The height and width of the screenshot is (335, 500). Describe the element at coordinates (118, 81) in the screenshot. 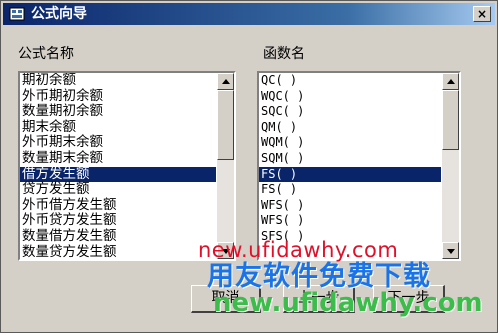

I see `list-item: 期初余额` at that location.